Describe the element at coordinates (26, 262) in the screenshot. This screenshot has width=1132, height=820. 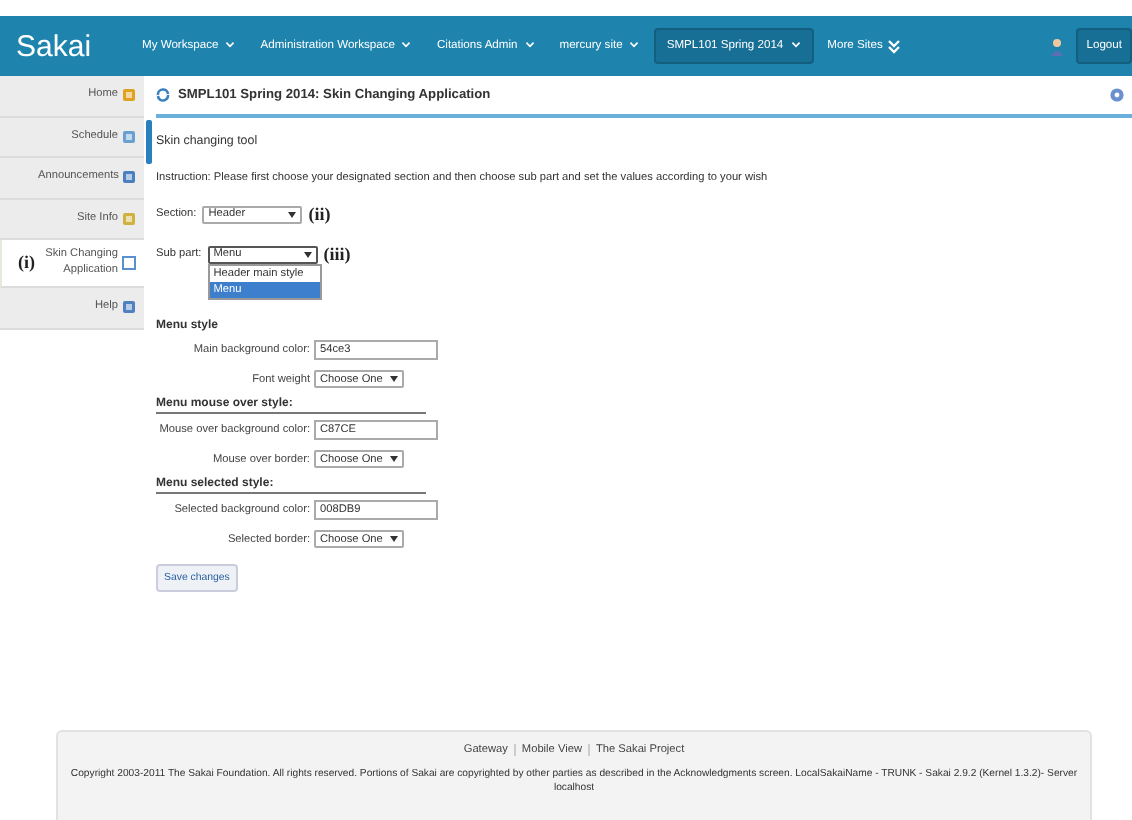
I see `annotation-label: (i)` at that location.